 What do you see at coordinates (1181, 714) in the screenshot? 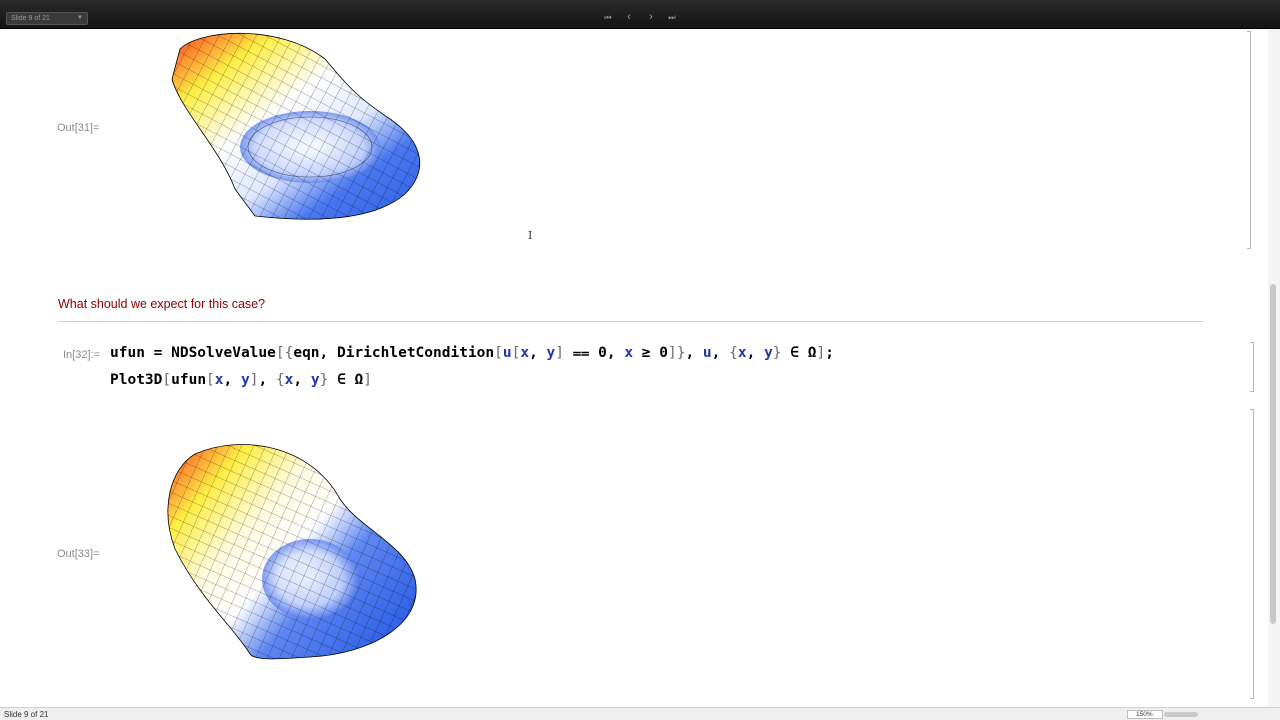
I see `horizontal-scrollbar` at bounding box center [1181, 714].